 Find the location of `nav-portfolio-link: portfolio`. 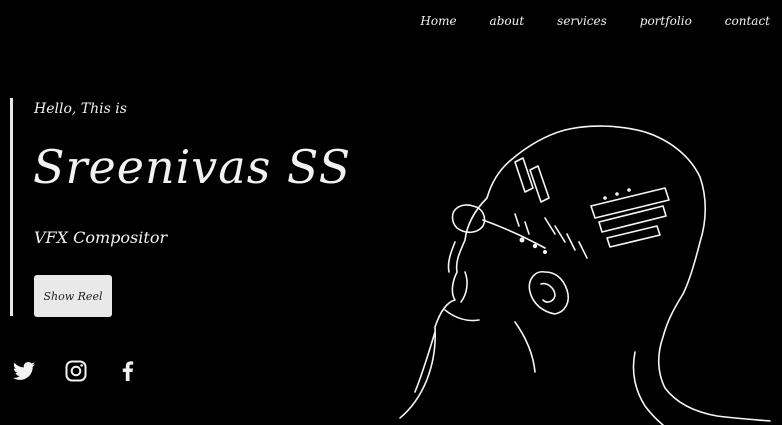

nav-portfolio-link: portfolio is located at coordinates (666, 21).